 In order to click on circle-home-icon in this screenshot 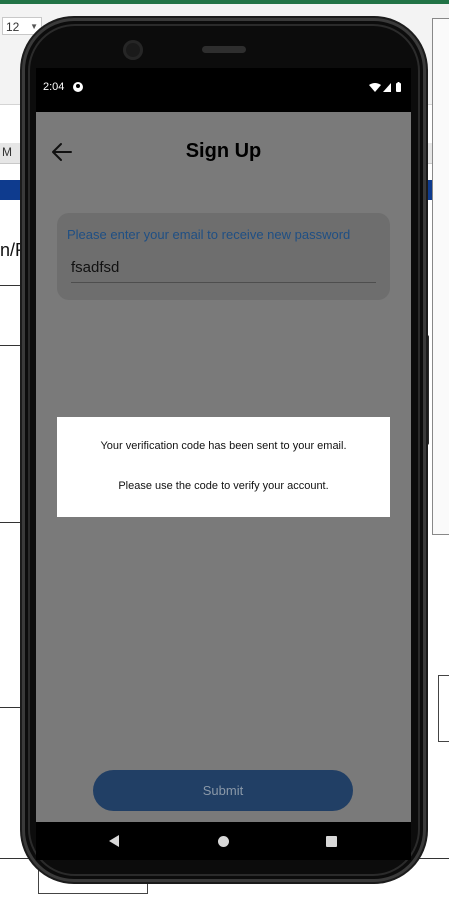, I will do `click(223, 841)`.